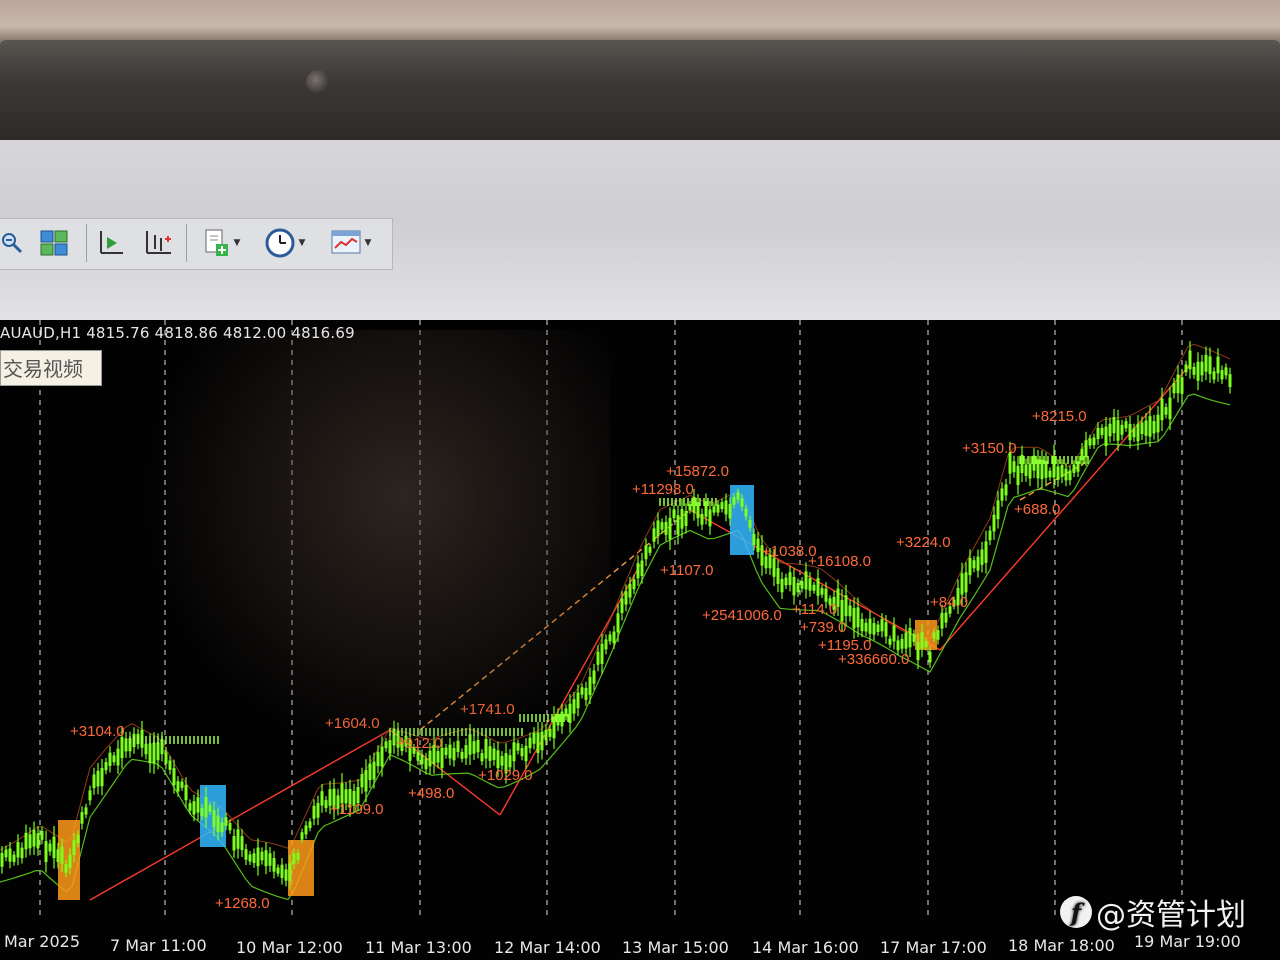  Describe the element at coordinates (351, 243) in the screenshot. I see `templates-icon: ▼` at that location.